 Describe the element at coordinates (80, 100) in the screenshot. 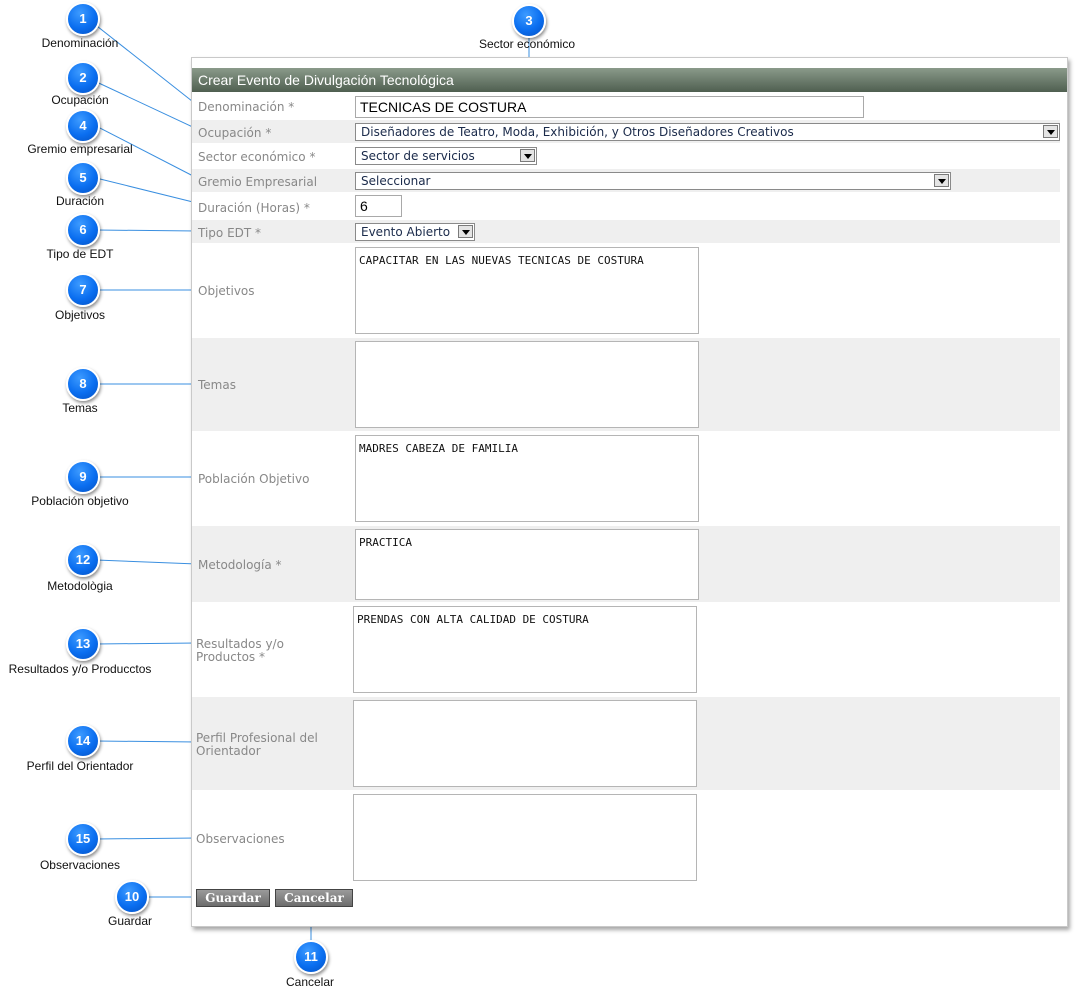

I see `callout-label-2: Ocupación` at that location.